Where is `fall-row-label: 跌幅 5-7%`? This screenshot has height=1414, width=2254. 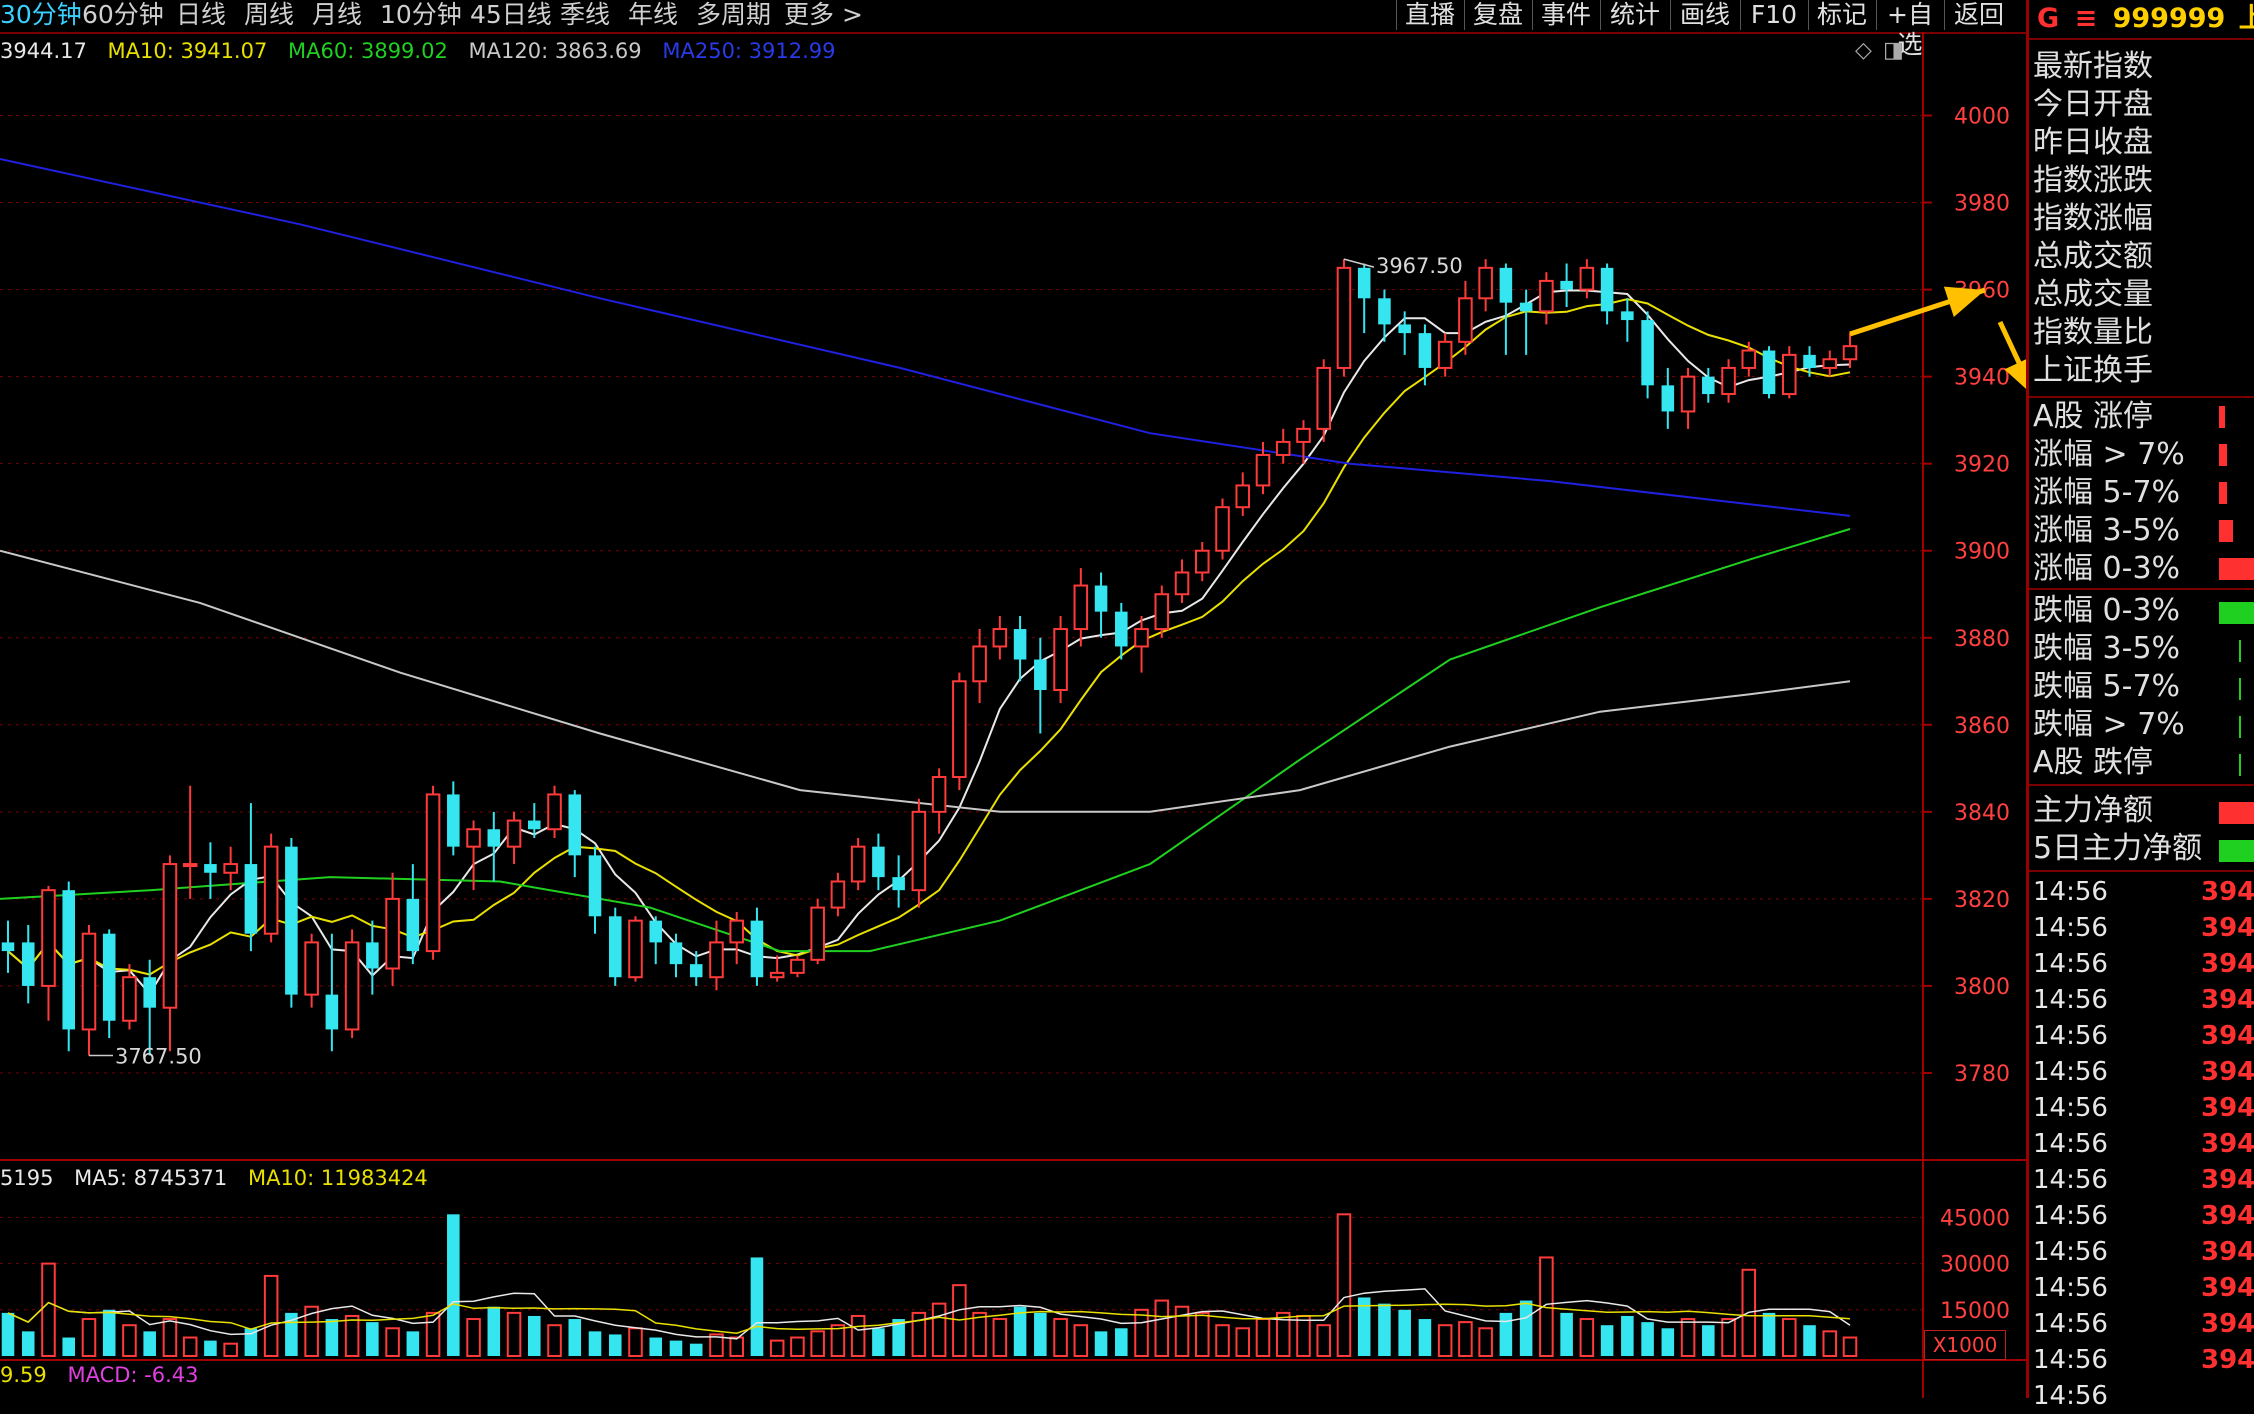 fall-row-label: 跌幅 5-7% is located at coordinates (2107, 686).